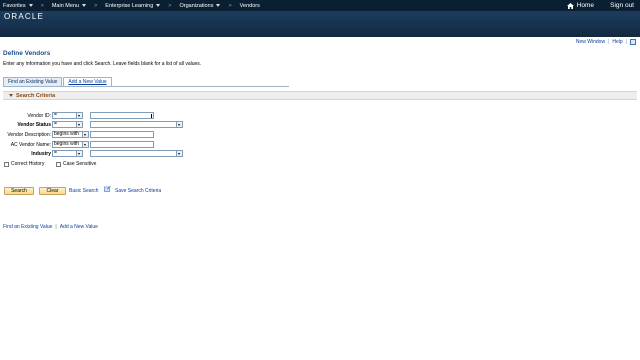  Describe the element at coordinates (36, 95) in the screenshot. I see `search-criteria-label: Search Criteria` at that location.